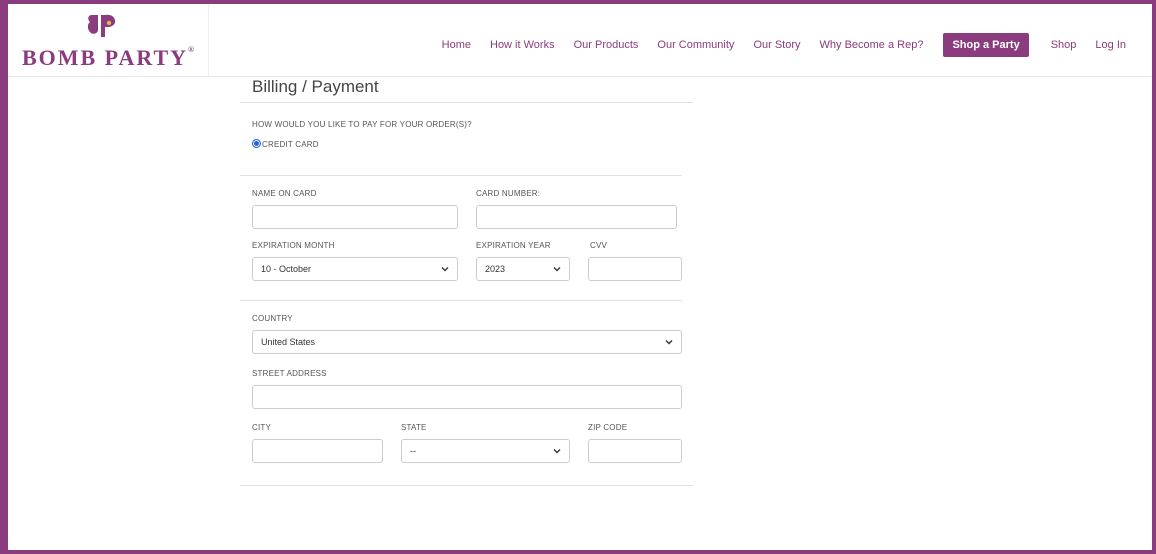  Describe the element at coordinates (695, 45) in the screenshot. I see `nav-our-community: Our Community` at that location.